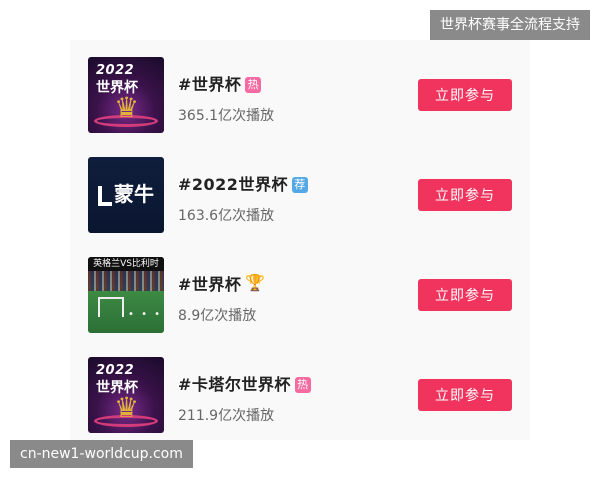 The height and width of the screenshot is (480, 600). Describe the element at coordinates (308, 297) in the screenshot. I see `topic-row: • • • 英格兰VS比利时 #世界杯 🏆 8.9亿次播放 立即参与` at that location.